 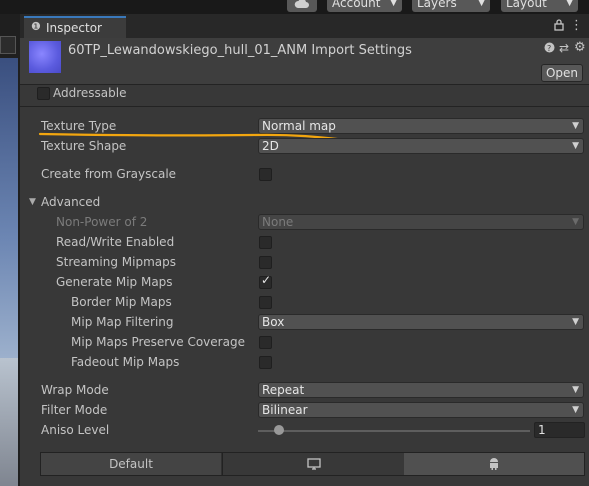 What do you see at coordinates (559, 26) in the screenshot?
I see `lock-icon` at bounding box center [559, 26].